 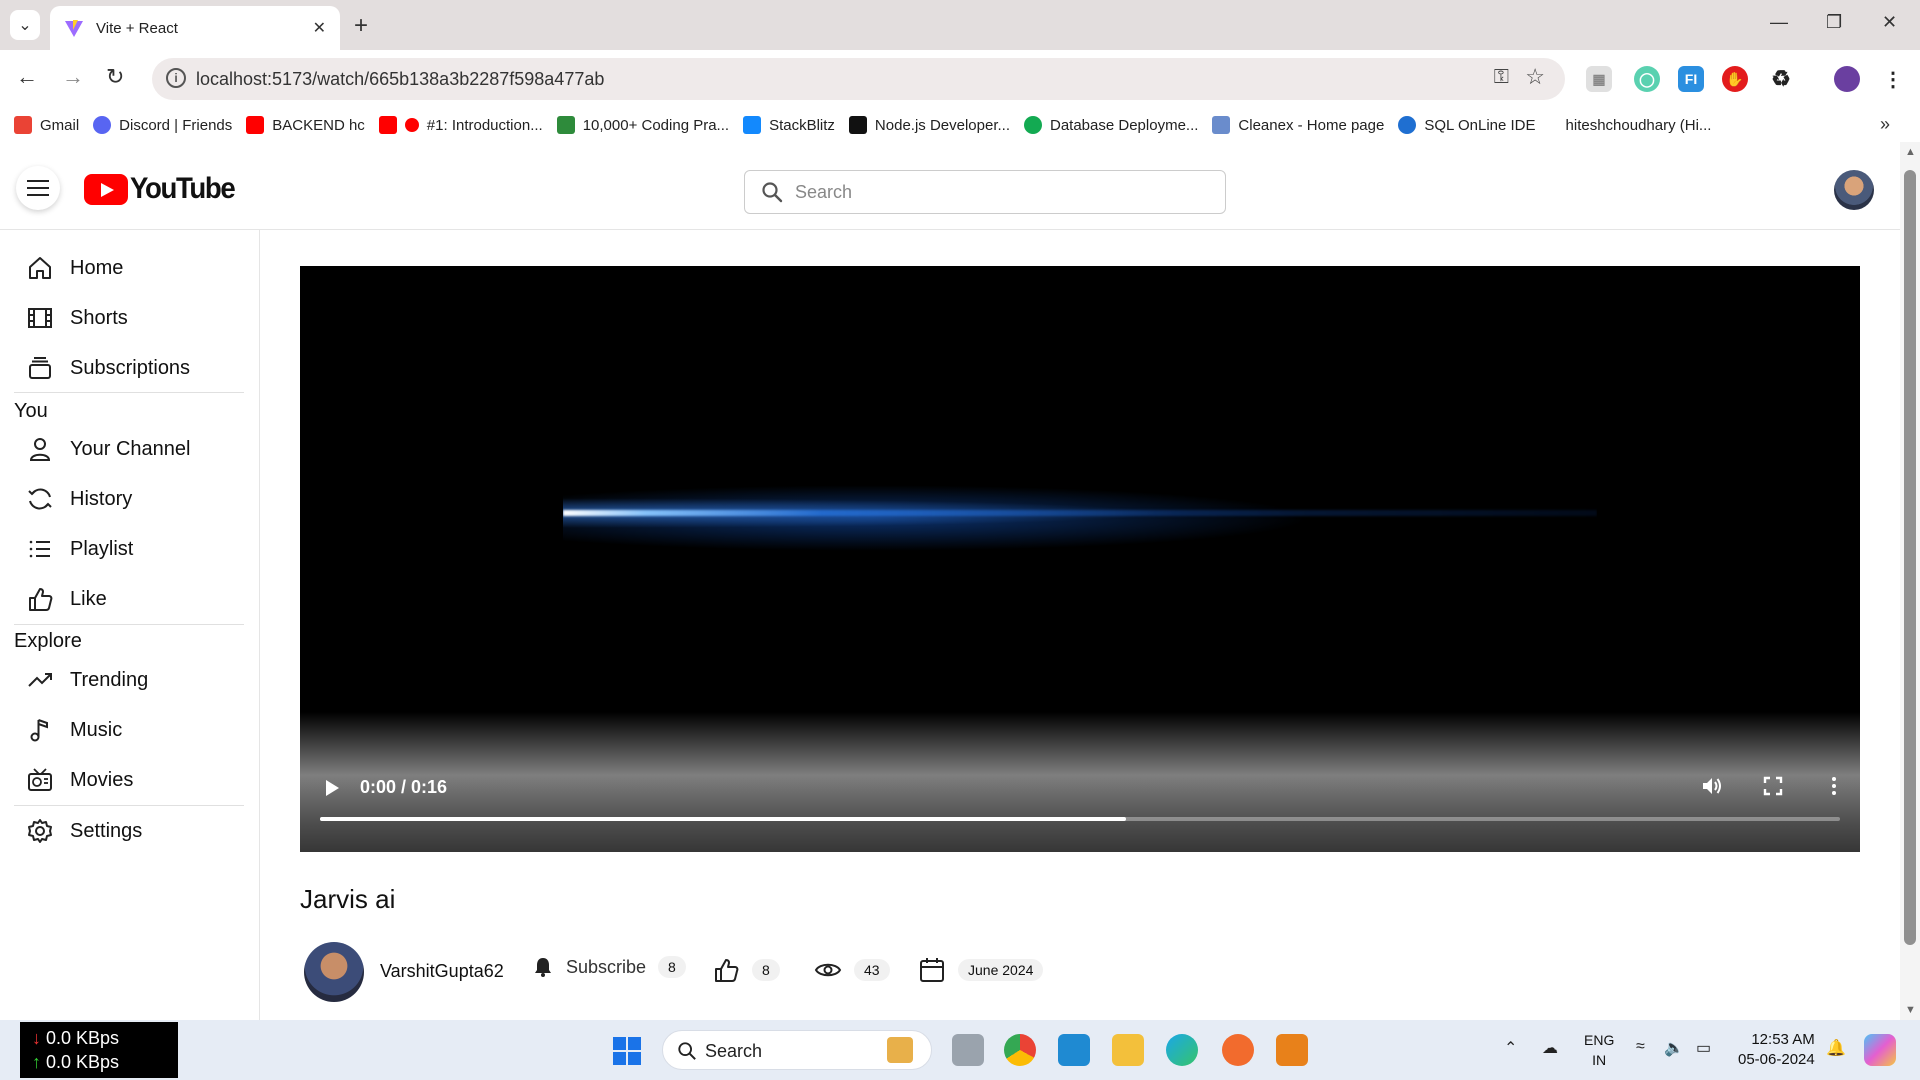 I want to click on extensions-puzzle-icon: ♻, so click(x=1781, y=79).